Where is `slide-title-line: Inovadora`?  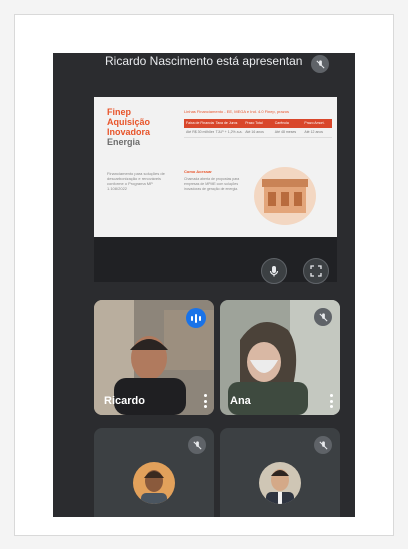
slide-title-line: Inovadora is located at coordinates (129, 132).